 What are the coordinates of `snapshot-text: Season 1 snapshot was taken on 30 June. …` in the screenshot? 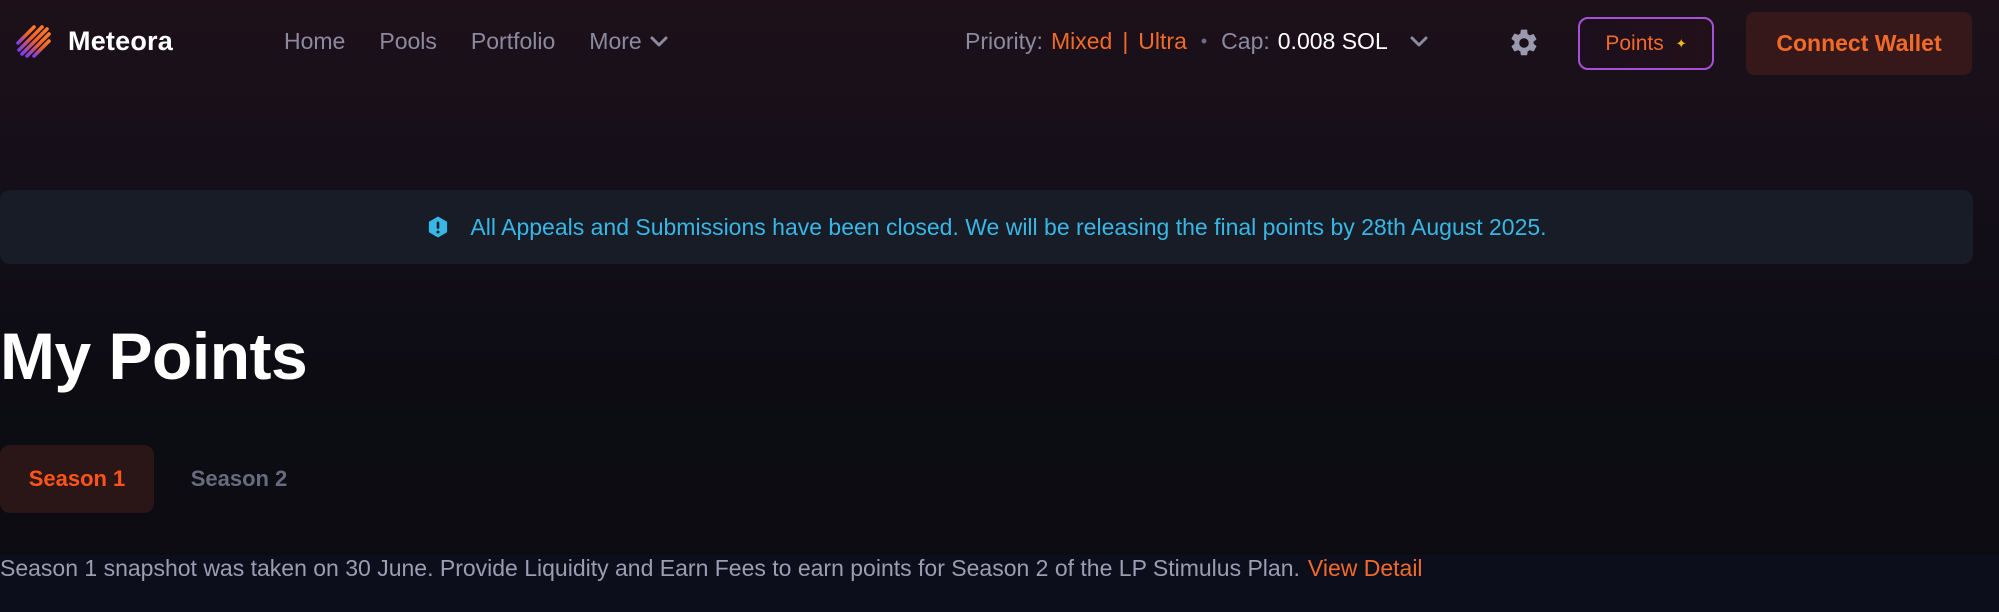 It's located at (650, 568).